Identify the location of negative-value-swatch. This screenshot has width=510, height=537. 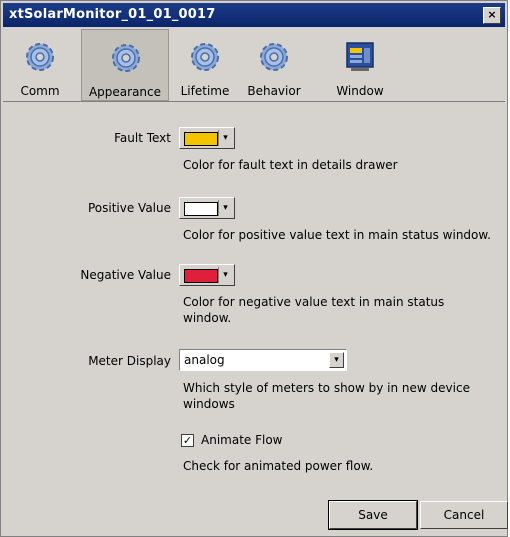
(201, 276).